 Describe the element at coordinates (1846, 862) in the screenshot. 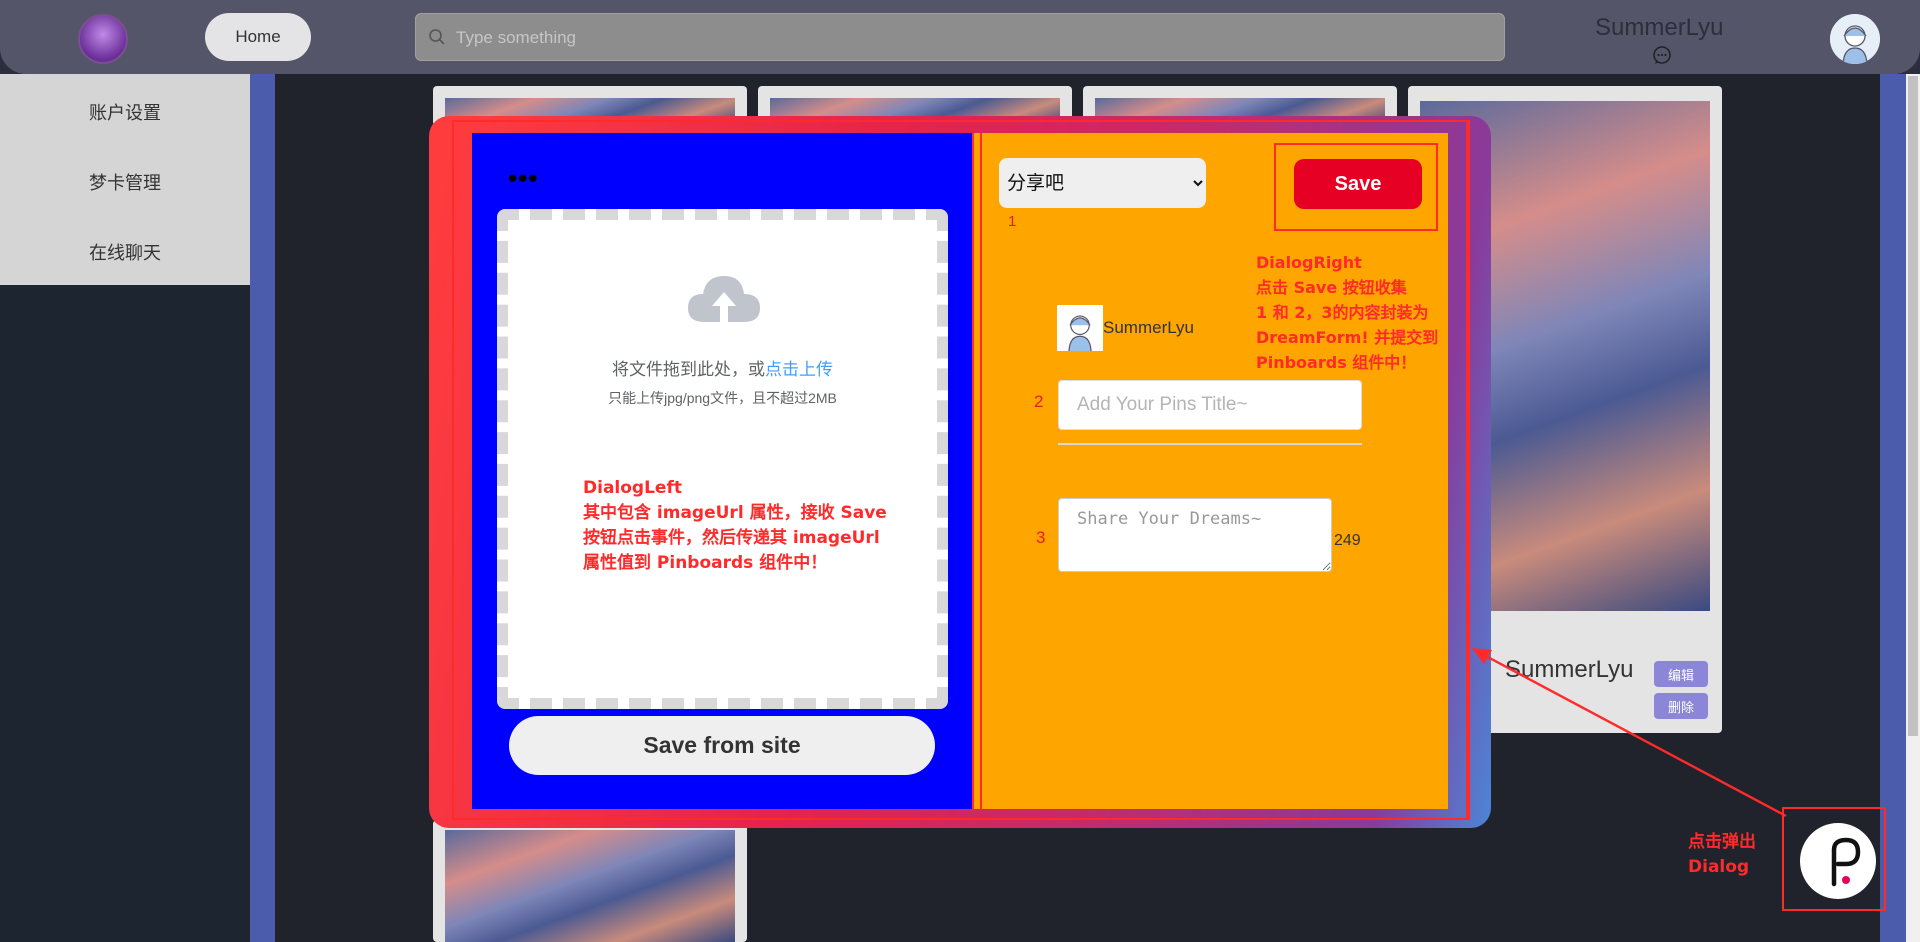

I see `pinboard-logo-icon` at that location.